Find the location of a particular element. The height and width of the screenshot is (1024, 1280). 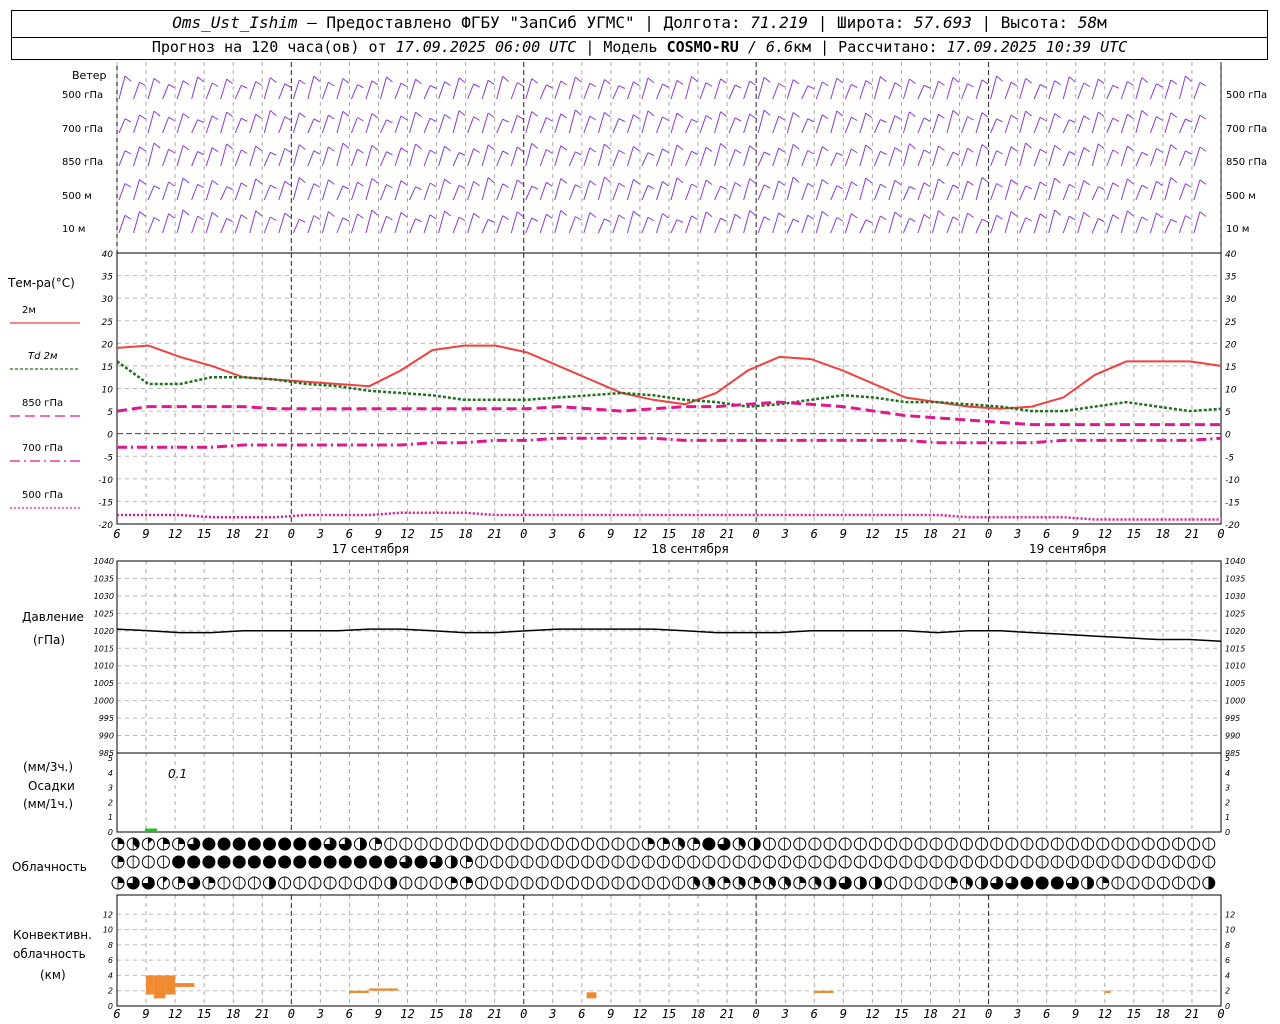

wind-level-label-right: 850 гПа is located at coordinates (1246, 162).